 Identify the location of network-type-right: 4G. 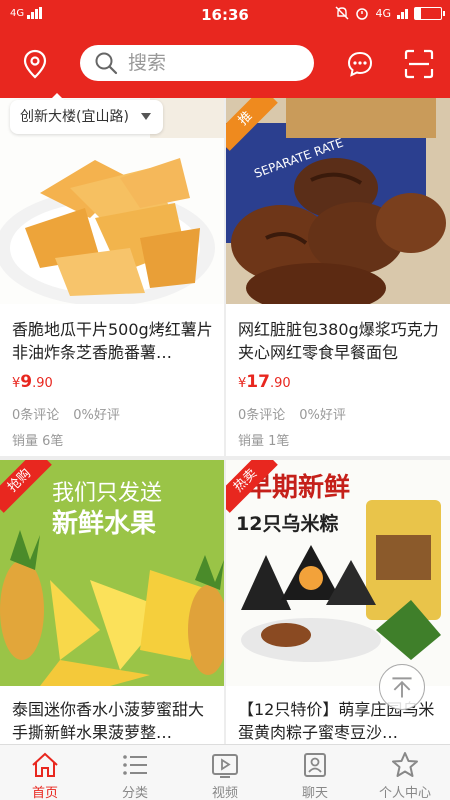
(383, 13).